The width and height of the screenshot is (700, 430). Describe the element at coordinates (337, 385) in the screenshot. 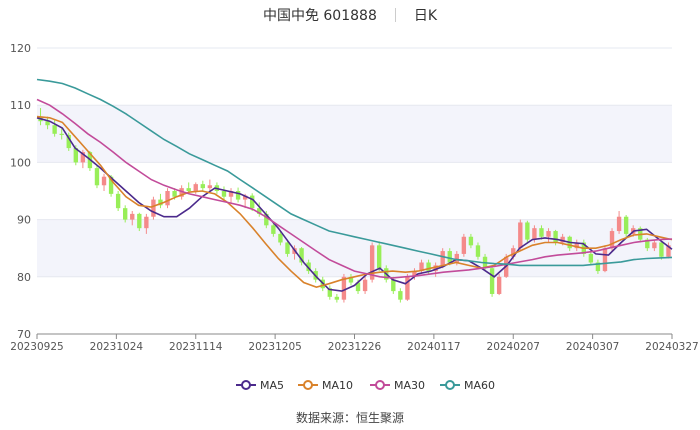

I see `legend-label: MA10` at that location.